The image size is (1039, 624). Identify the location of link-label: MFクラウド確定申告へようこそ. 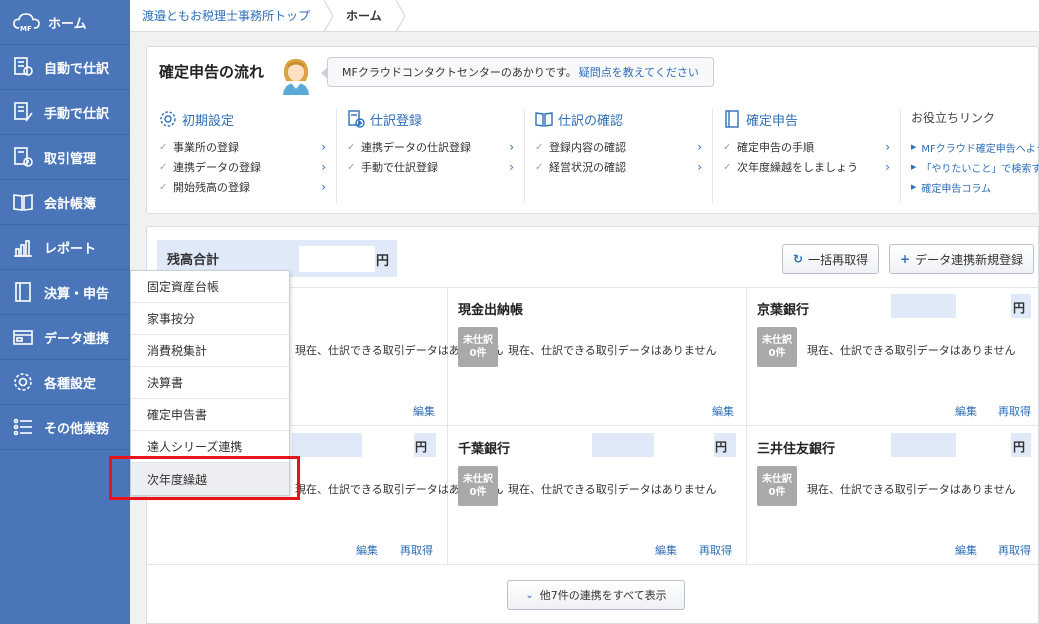
(980, 149).